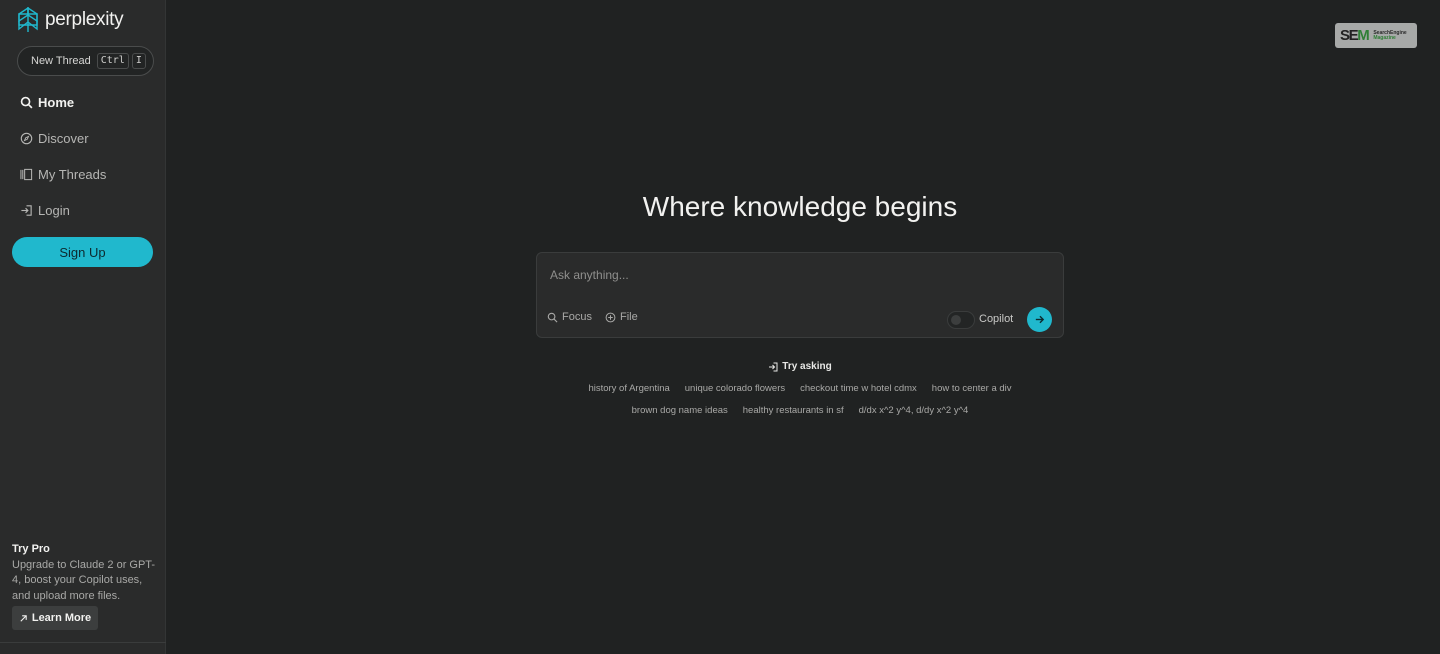 This screenshot has height=654, width=1440. Describe the element at coordinates (773, 366) in the screenshot. I see `arrow-in-icon` at that location.